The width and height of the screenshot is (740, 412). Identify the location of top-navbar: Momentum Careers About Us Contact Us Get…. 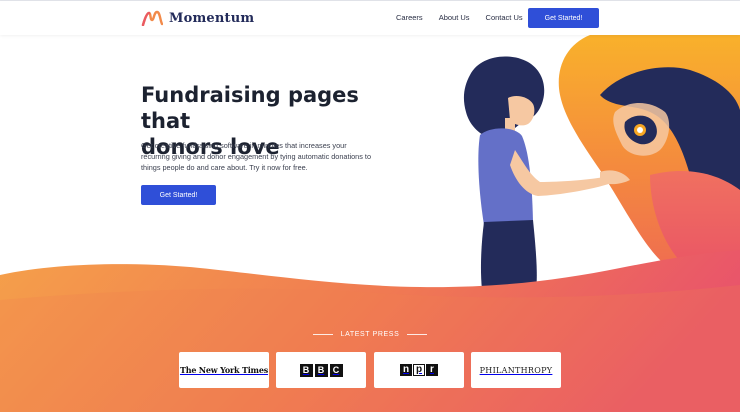
(370, 18).